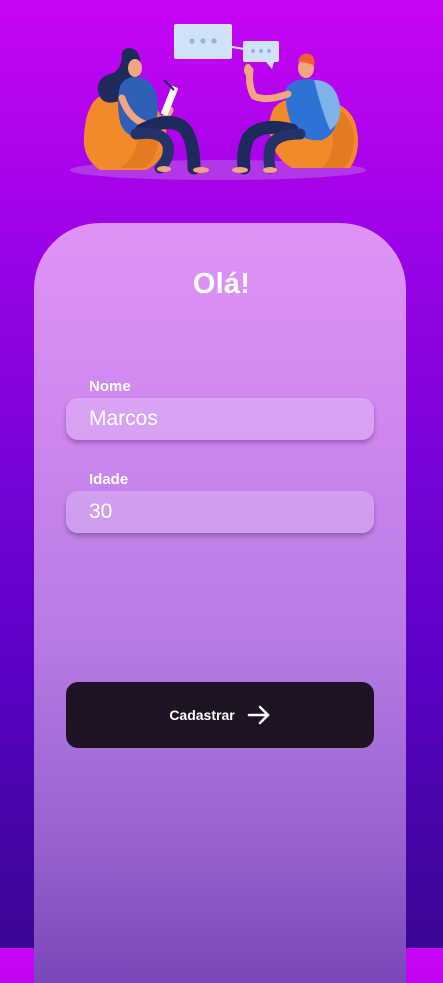 This screenshot has height=983, width=443. Describe the element at coordinates (220, 512) in the screenshot. I see `age-field: 30` at that location.